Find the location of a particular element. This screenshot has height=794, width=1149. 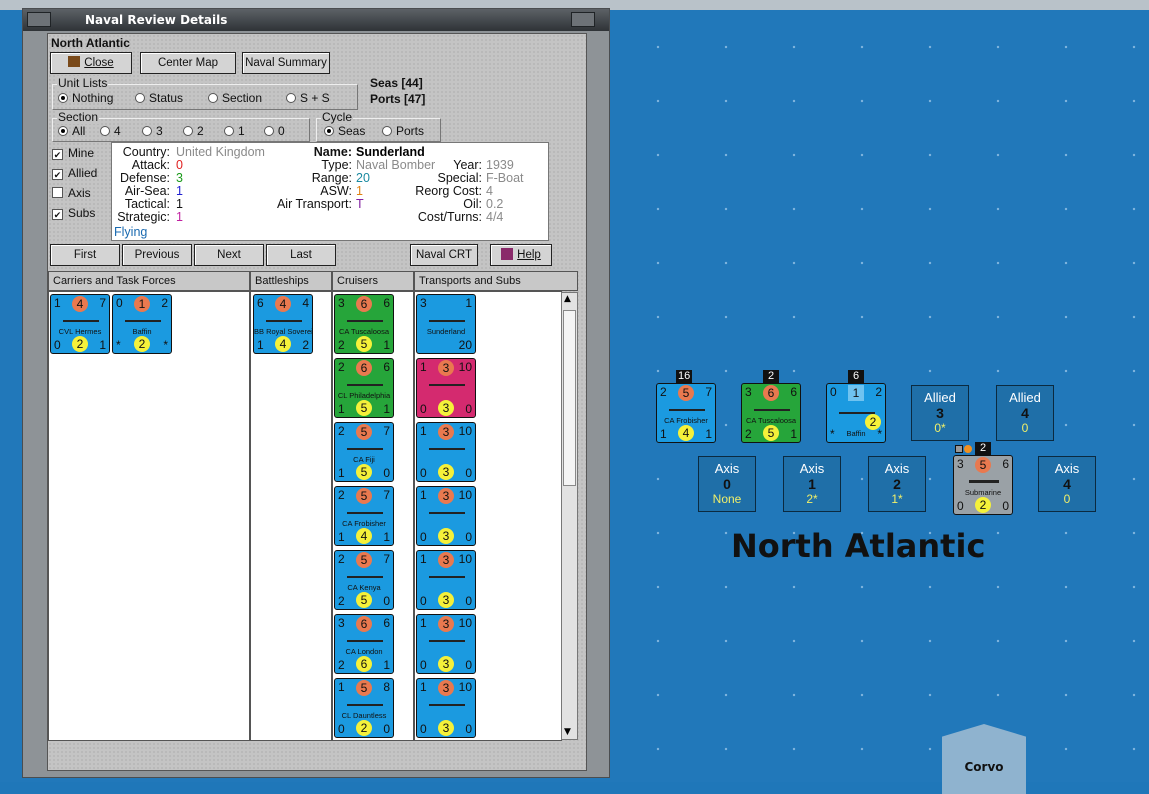

section-1: 1 is located at coordinates (234, 131).